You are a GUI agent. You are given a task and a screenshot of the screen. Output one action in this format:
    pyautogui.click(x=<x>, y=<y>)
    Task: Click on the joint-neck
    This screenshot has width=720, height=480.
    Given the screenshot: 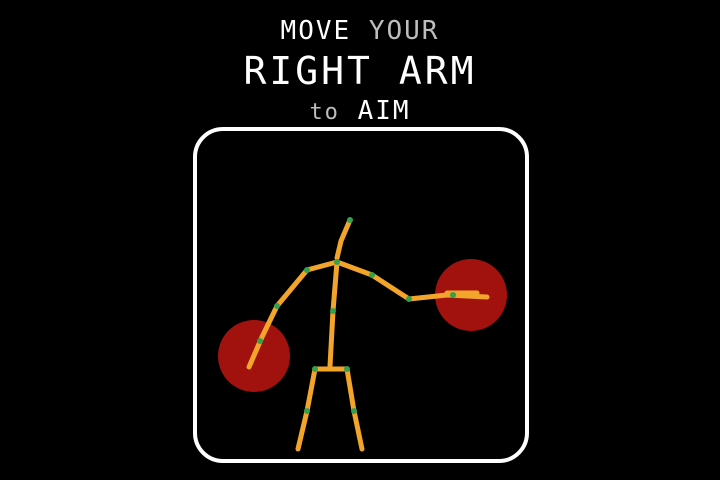 What is the action you would take?
    pyautogui.click(x=337, y=262)
    